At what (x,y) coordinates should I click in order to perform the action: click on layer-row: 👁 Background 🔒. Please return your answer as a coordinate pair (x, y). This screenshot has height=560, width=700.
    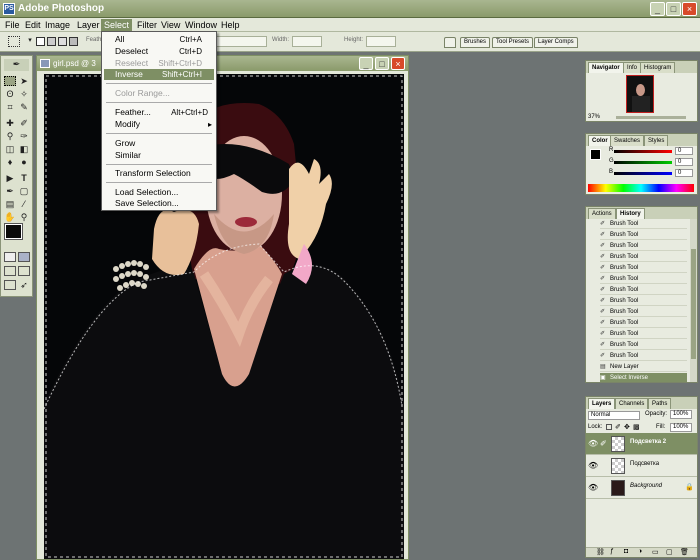
    Looking at the image, I should click on (641, 488).